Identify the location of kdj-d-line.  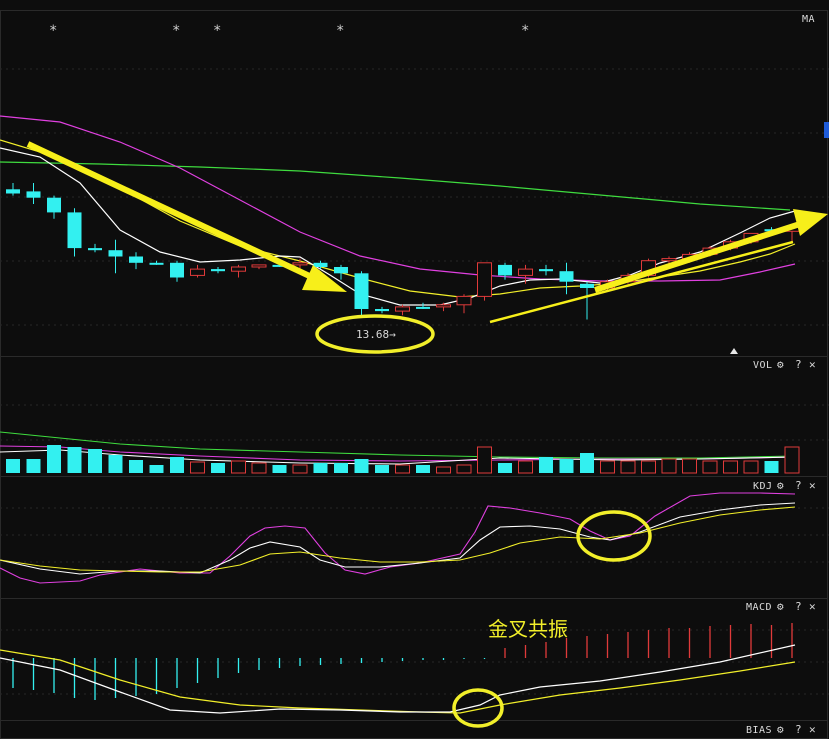
(398, 539).